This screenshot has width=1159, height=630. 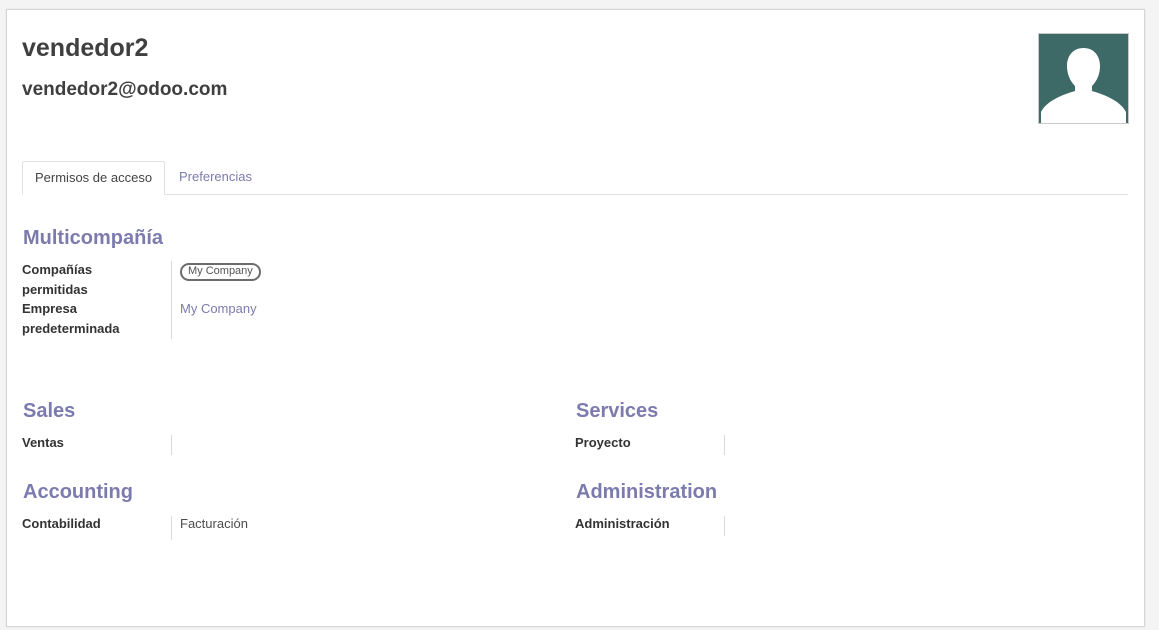 I want to click on services-field-value, so click(x=833, y=443).